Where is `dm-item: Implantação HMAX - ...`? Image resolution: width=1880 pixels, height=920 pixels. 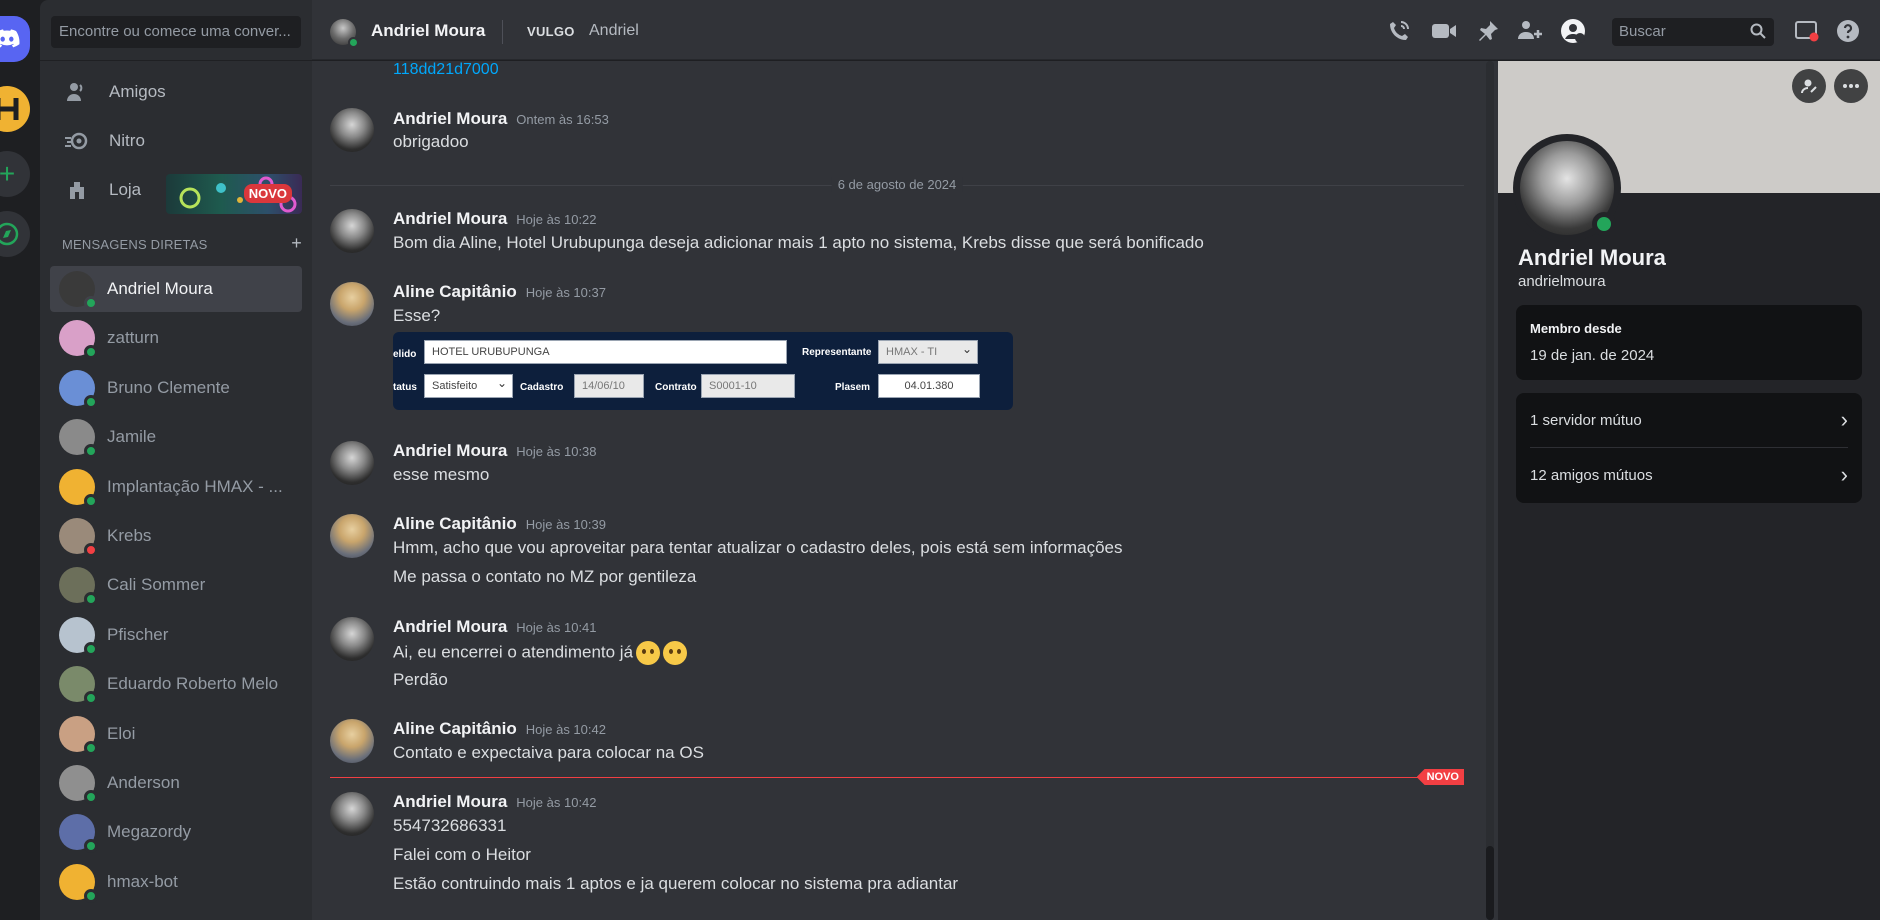 dm-item: Implantação HMAX - ... is located at coordinates (176, 487).